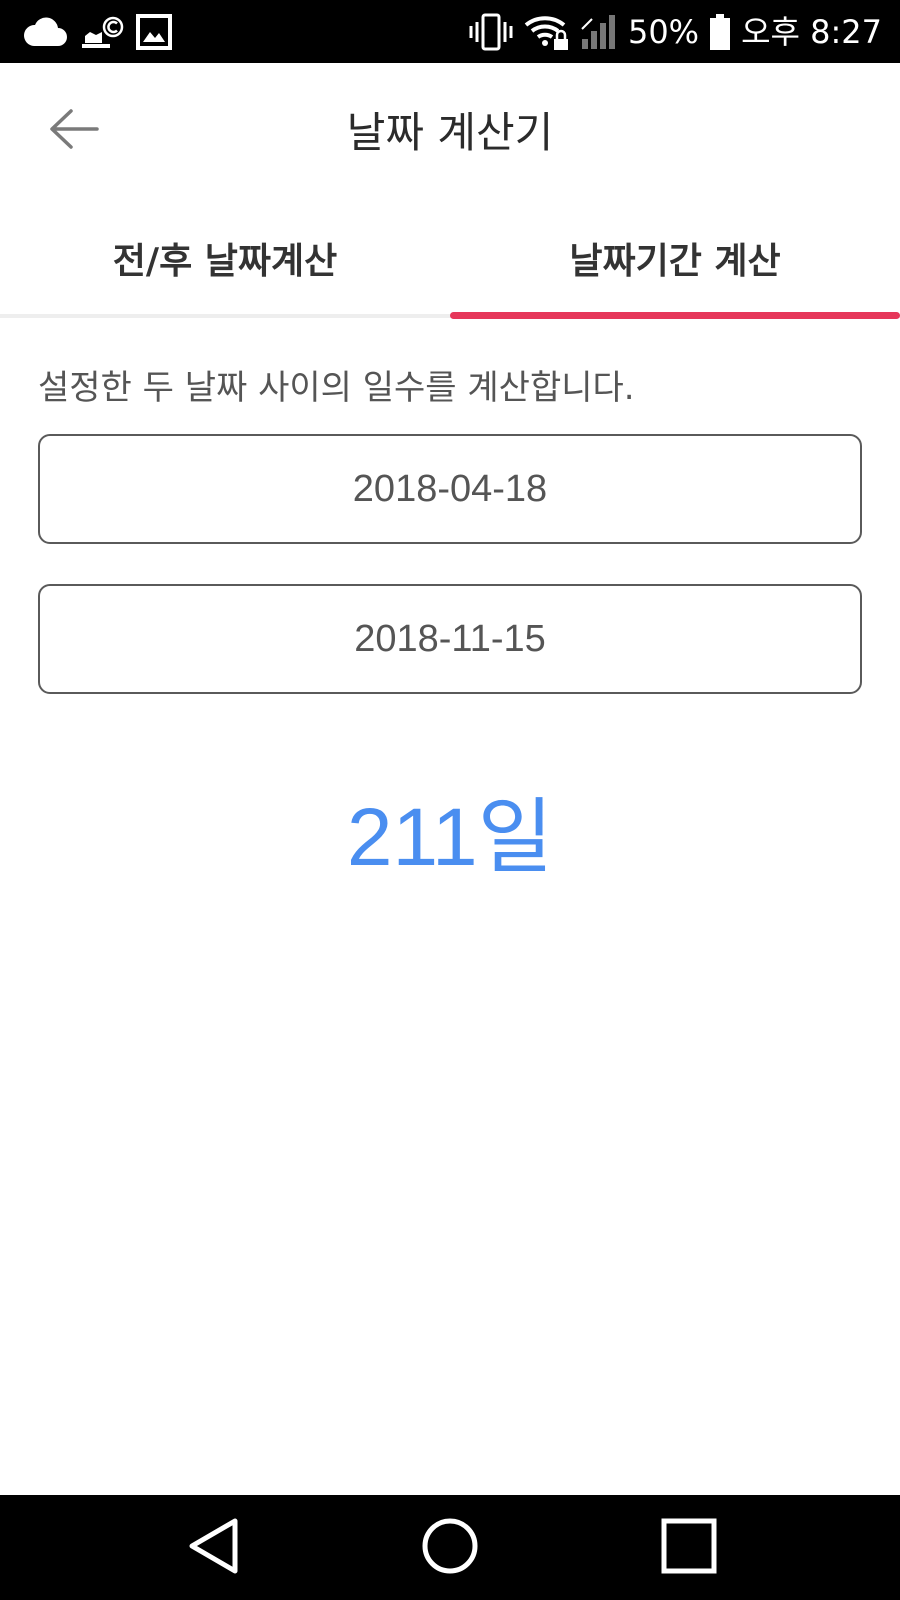 The height and width of the screenshot is (1600, 900). I want to click on nav-back-icon, so click(213, 1548).